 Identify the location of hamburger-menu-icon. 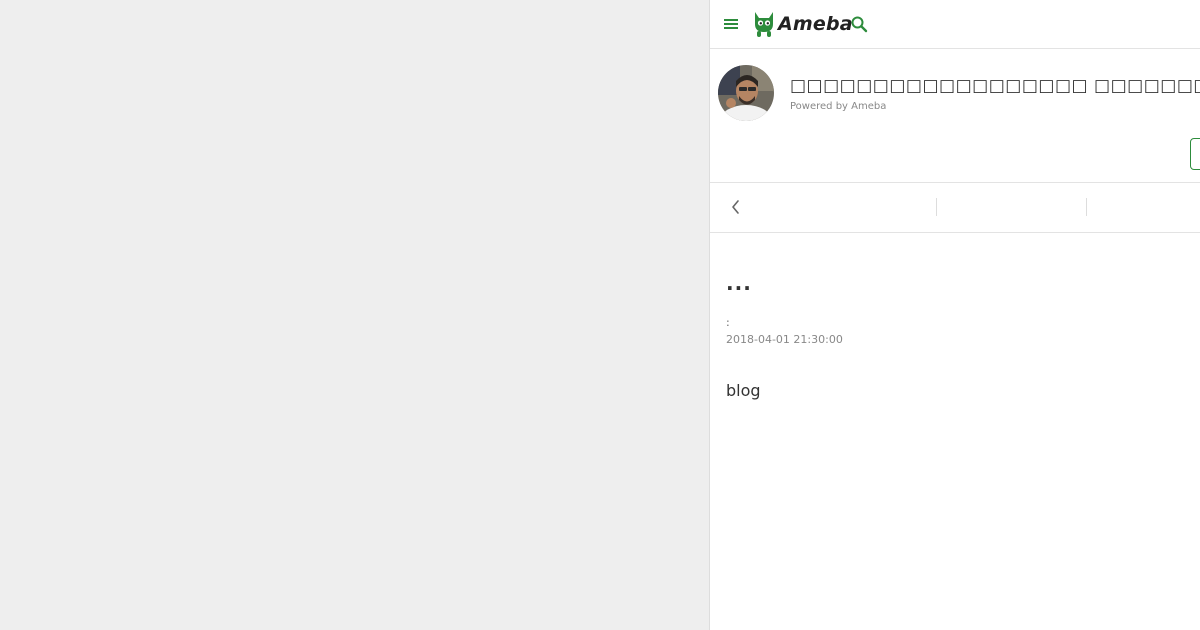
(731, 24).